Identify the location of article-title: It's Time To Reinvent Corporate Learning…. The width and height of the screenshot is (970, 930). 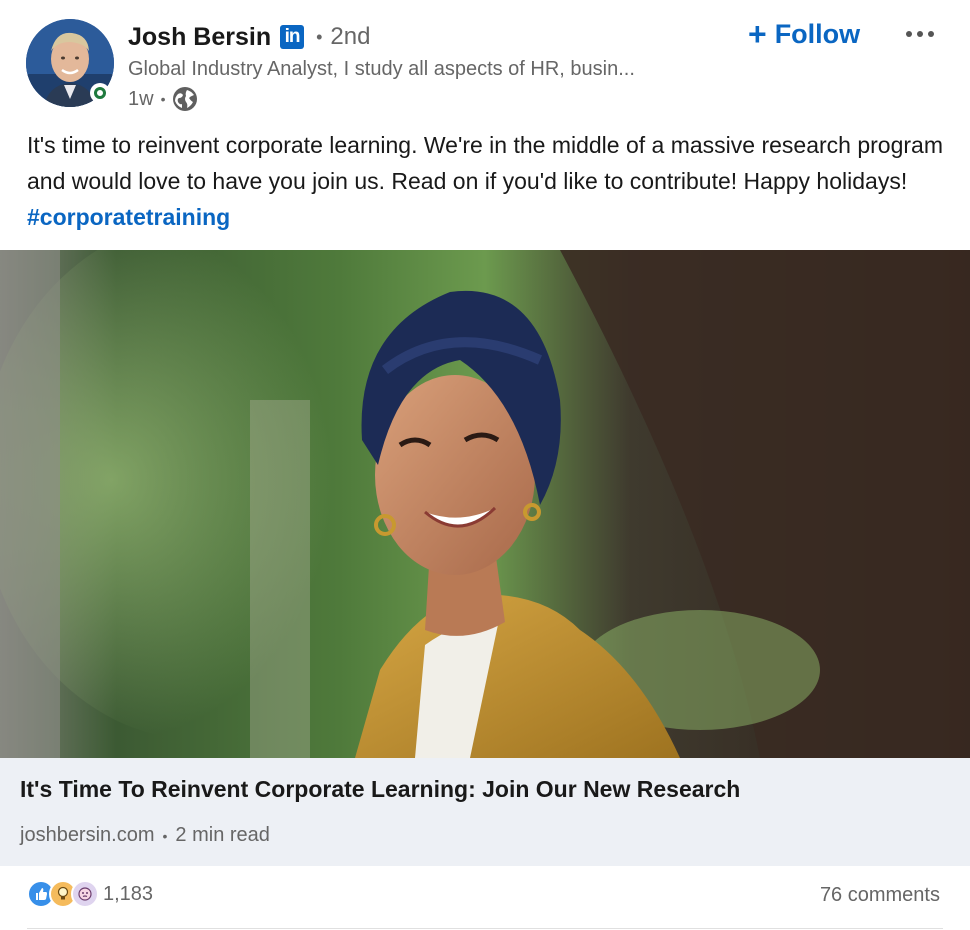
(380, 789).